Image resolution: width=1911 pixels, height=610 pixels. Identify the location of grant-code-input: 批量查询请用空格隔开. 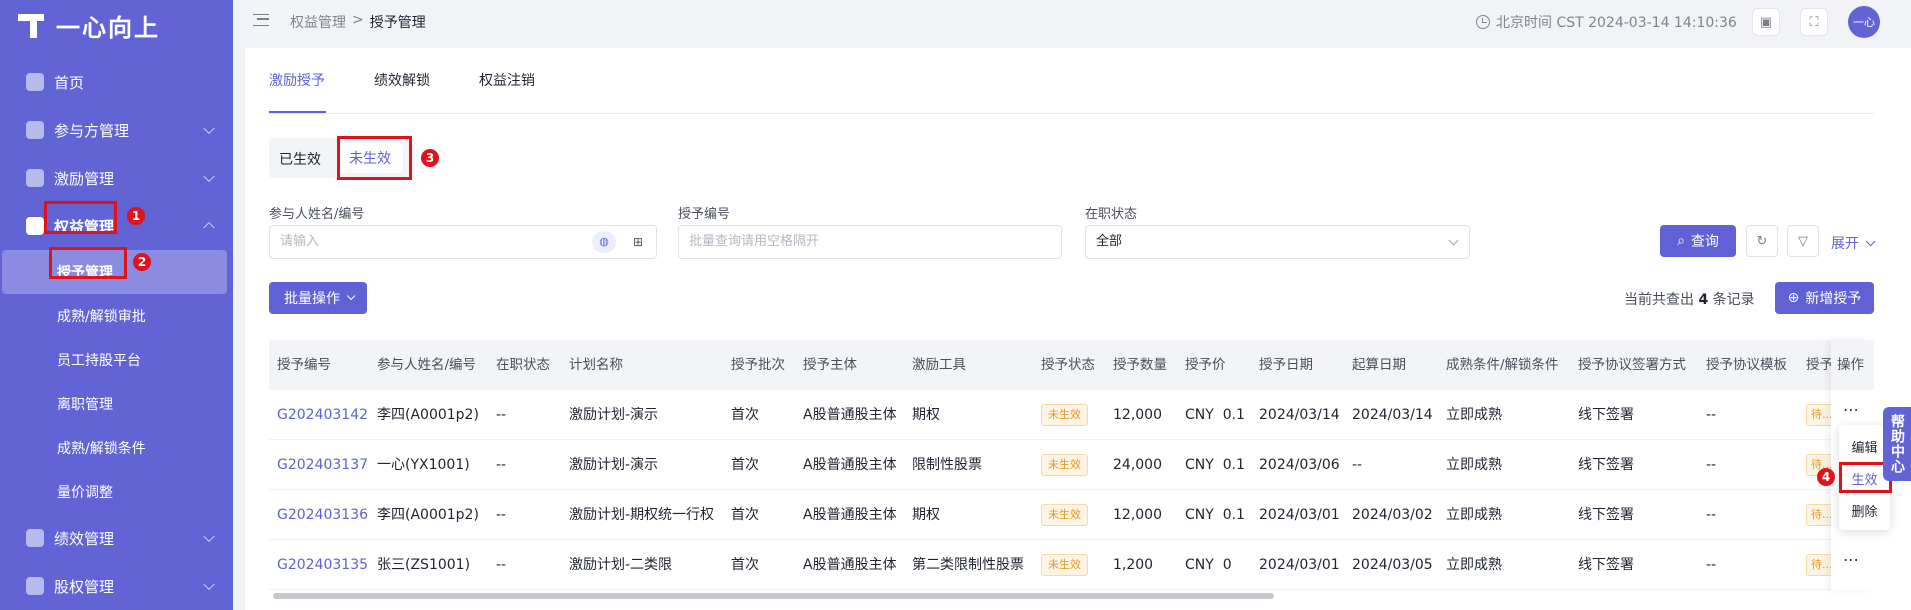
(870, 242).